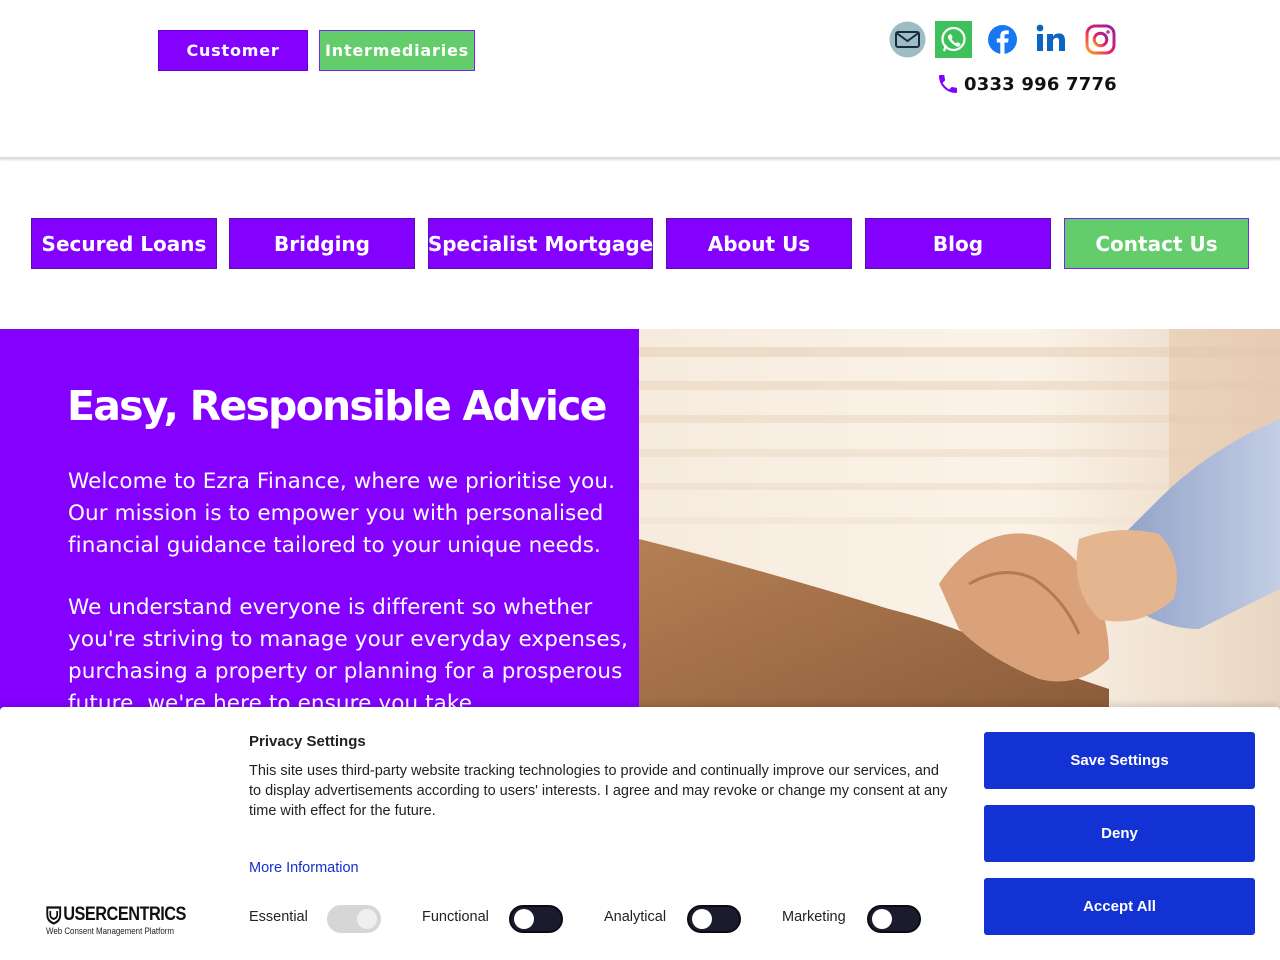  Describe the element at coordinates (54, 915) in the screenshot. I see `shield-icon` at that location.